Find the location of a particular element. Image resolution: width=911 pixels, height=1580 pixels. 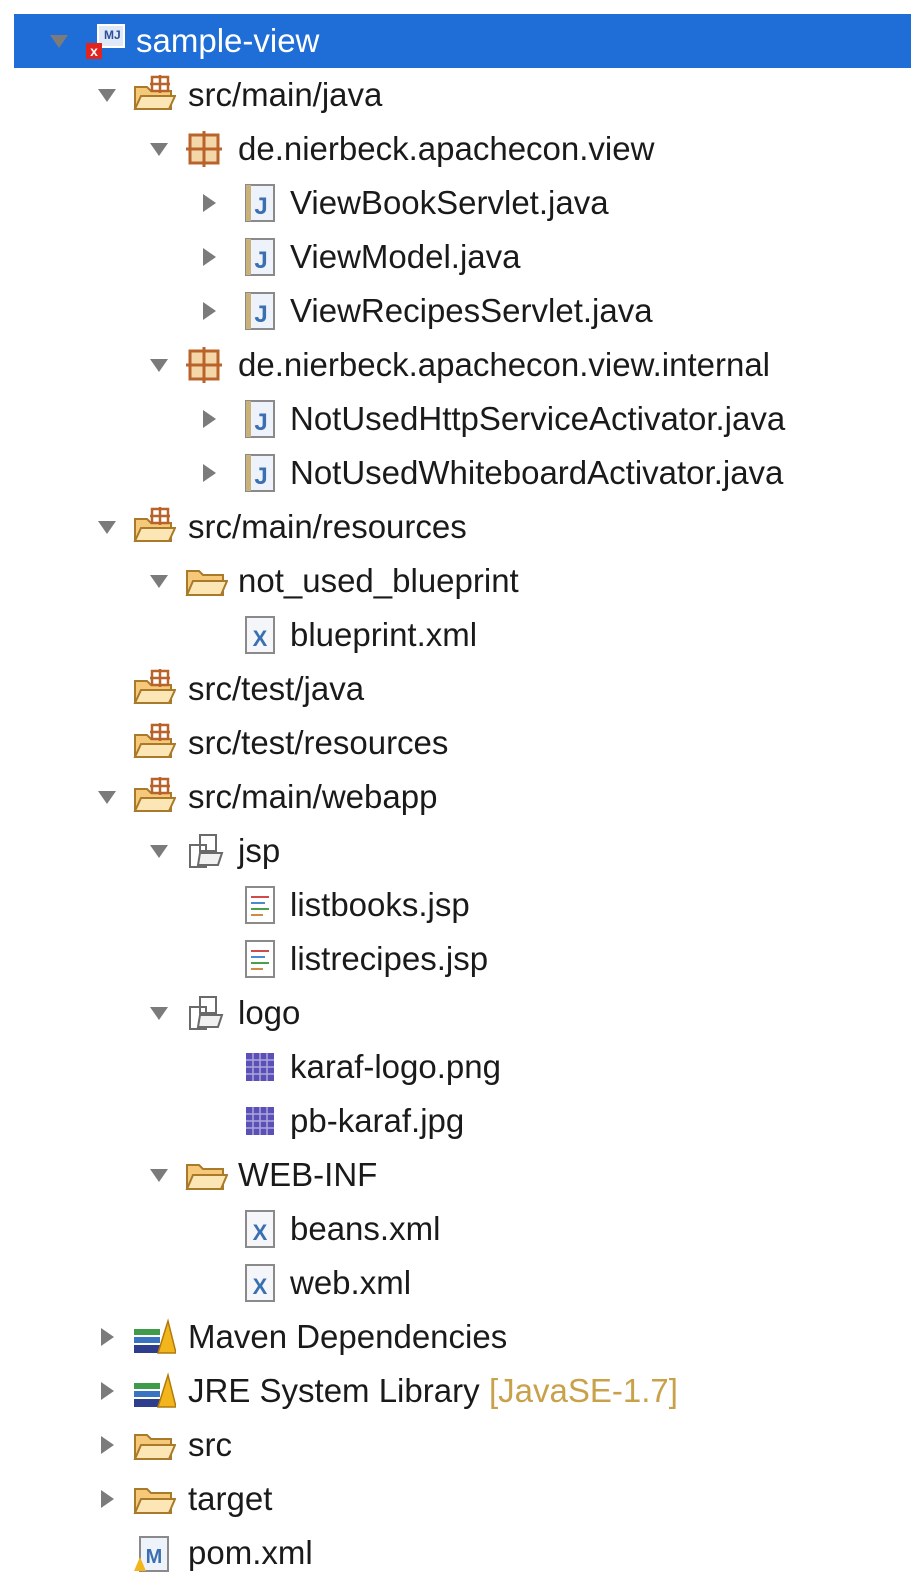

tree-item-label: logo is located at coordinates (269, 1012).